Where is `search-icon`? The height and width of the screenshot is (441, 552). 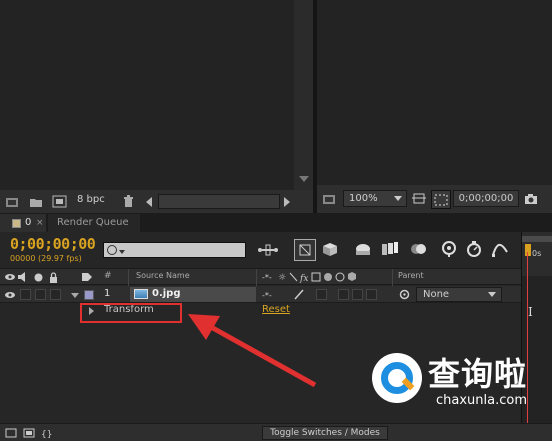 search-icon is located at coordinates (112, 250).